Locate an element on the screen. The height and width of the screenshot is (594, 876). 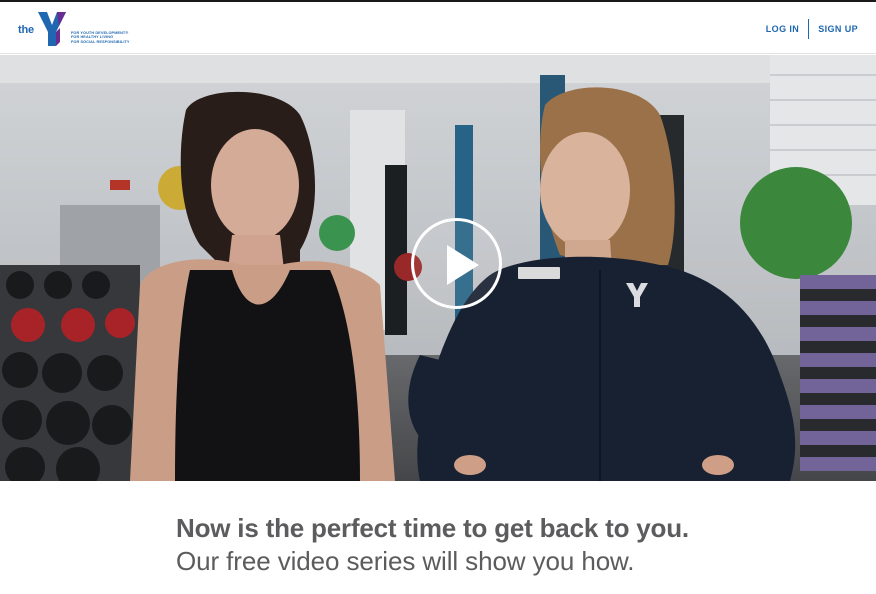
play-icon is located at coordinates (463, 265).